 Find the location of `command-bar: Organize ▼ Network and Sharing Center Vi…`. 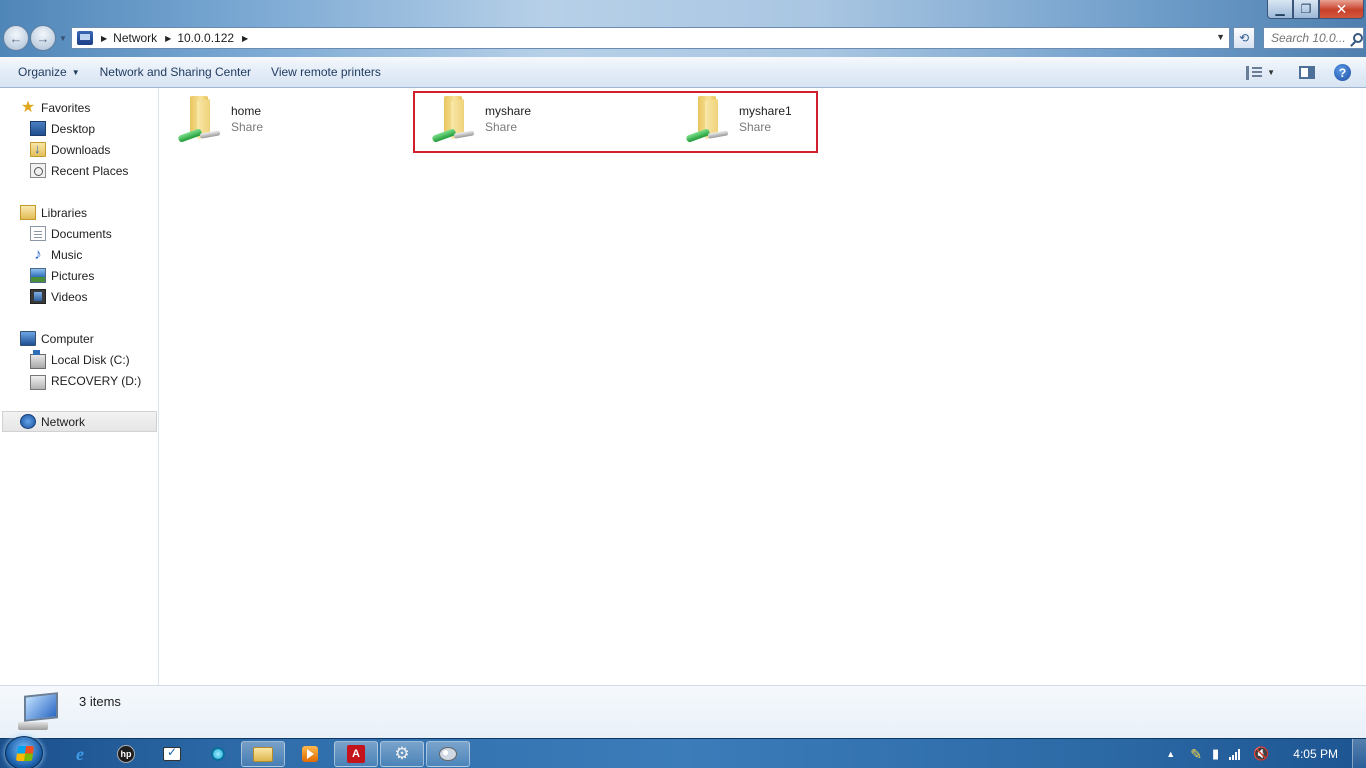

command-bar: Organize ▼ Network and Sharing Center Vi… is located at coordinates (683, 72).